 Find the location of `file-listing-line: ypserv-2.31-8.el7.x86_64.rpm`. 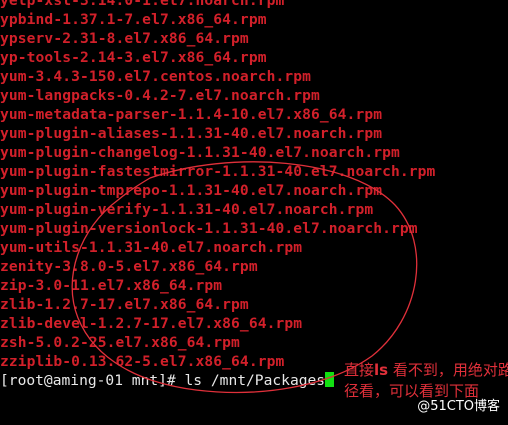

file-listing-line: ypserv-2.31-8.el7.x86_64.rpm is located at coordinates (124, 38).